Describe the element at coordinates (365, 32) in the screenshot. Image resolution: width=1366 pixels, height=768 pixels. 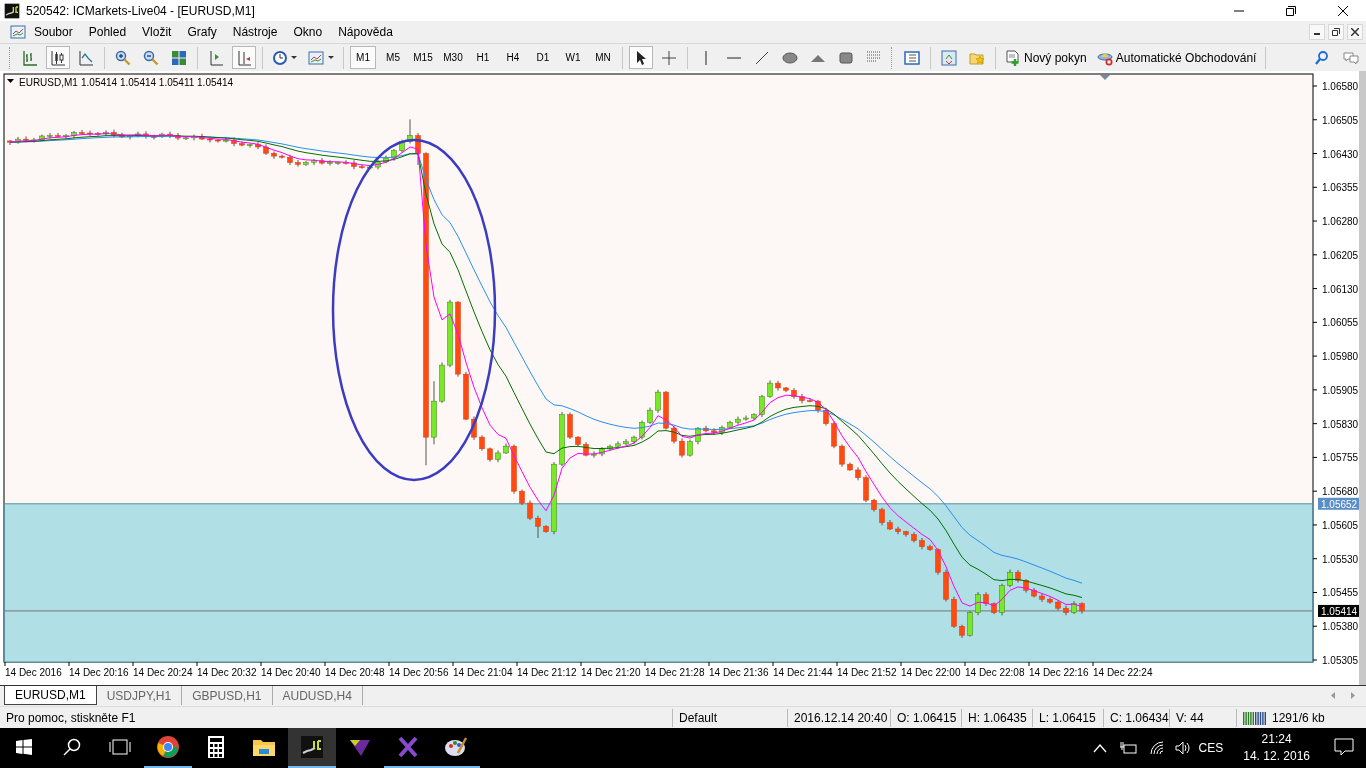
I see `menu-item: Nápověda` at that location.